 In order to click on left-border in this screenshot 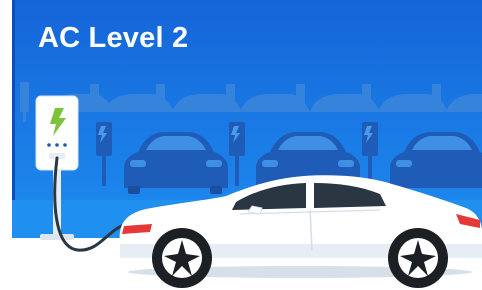, I will do `click(6, 145)`.